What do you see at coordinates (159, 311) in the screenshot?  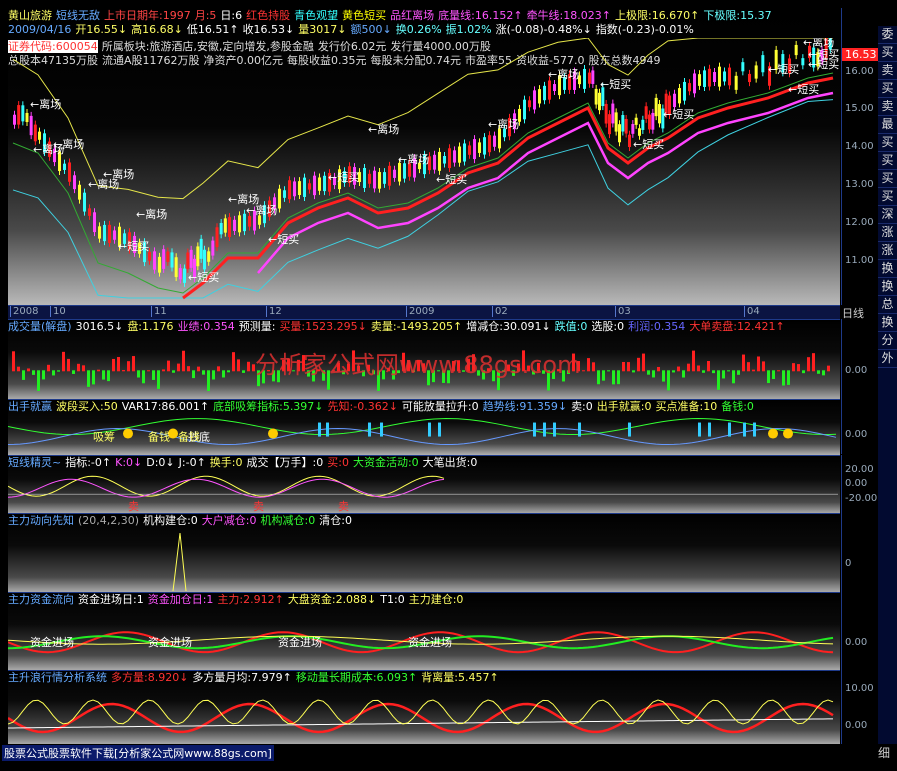 I see `date-label: 11` at bounding box center [159, 311].